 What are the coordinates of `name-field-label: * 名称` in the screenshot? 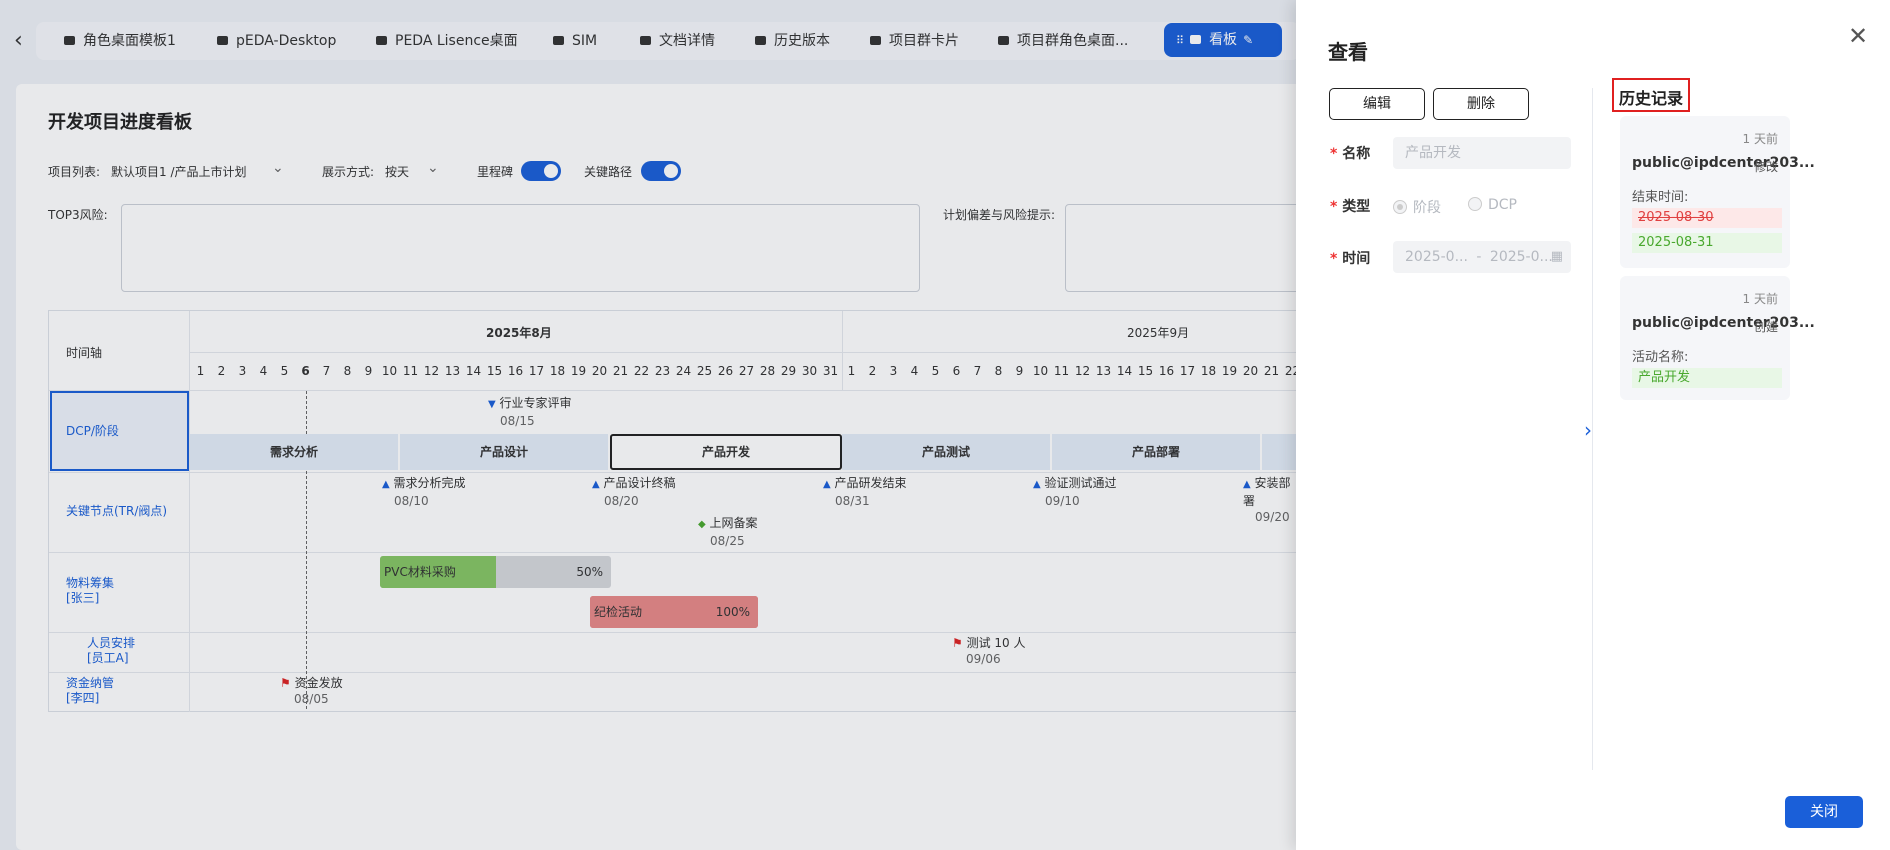 It's located at (1350, 154).